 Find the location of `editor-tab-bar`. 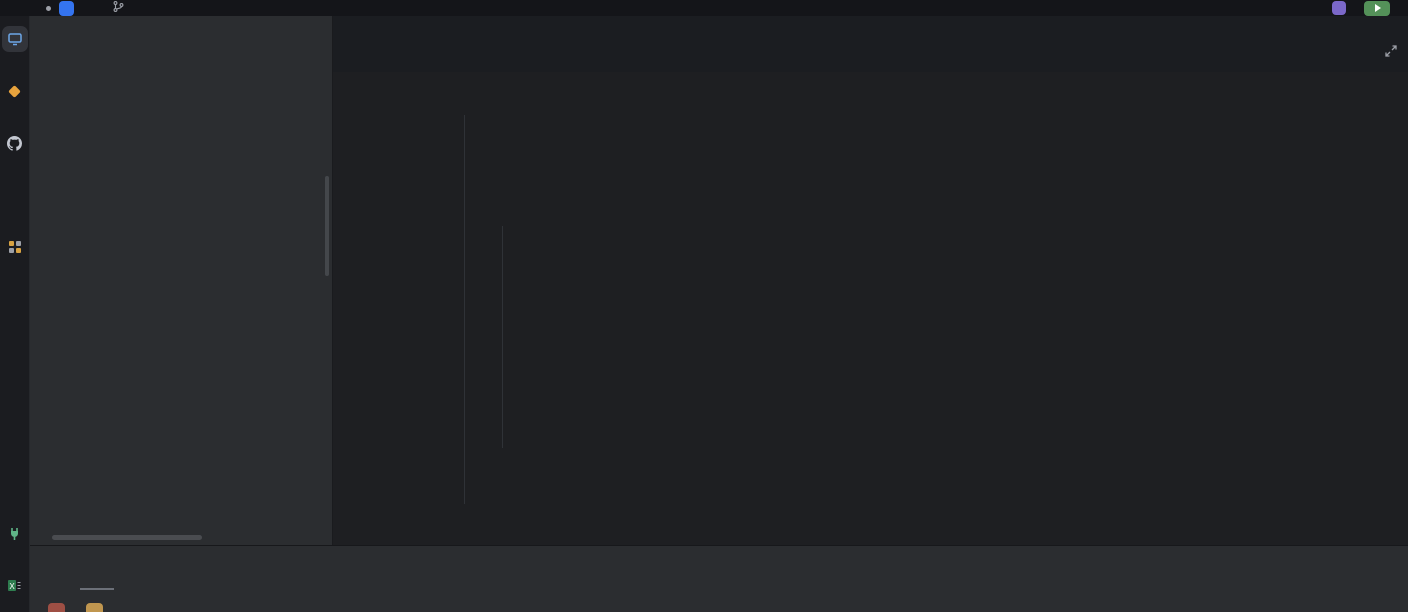

editor-tab-bar is located at coordinates (870, 44).